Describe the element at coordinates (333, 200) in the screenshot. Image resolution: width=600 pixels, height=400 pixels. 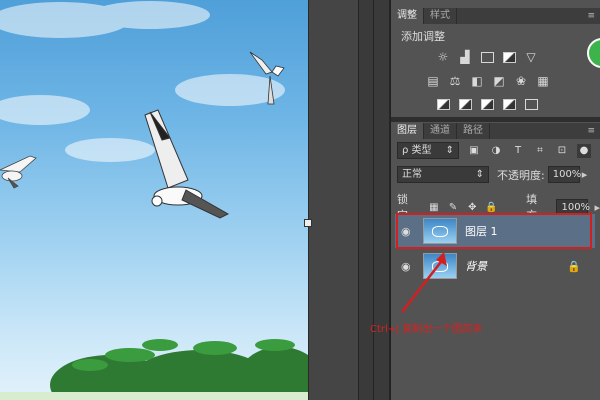
I see `canvas-gutter` at that location.